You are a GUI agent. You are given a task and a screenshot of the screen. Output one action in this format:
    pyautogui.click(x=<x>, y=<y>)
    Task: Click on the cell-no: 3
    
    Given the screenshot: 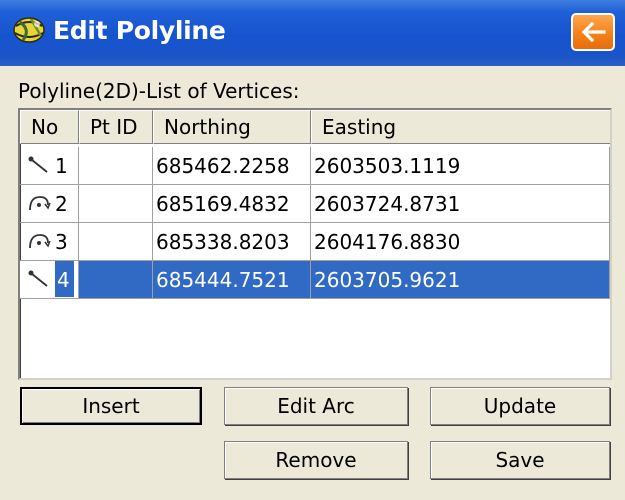 What is the action you would take?
    pyautogui.click(x=49, y=242)
    